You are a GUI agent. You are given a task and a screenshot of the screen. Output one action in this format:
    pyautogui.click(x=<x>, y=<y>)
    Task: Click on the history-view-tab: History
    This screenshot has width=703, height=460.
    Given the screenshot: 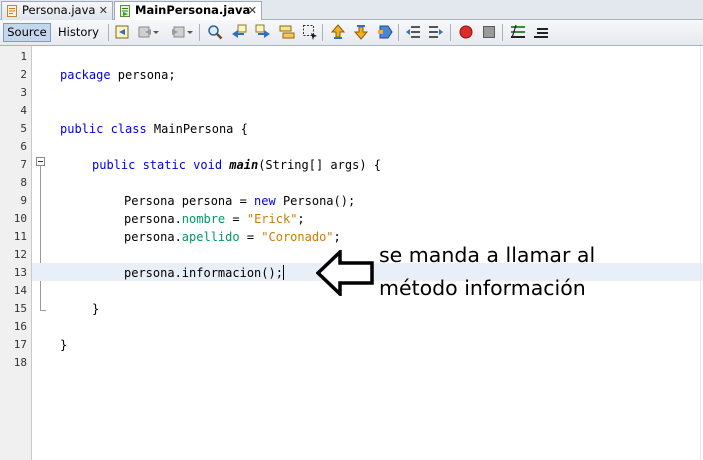 What is the action you would take?
    pyautogui.click(x=78, y=32)
    